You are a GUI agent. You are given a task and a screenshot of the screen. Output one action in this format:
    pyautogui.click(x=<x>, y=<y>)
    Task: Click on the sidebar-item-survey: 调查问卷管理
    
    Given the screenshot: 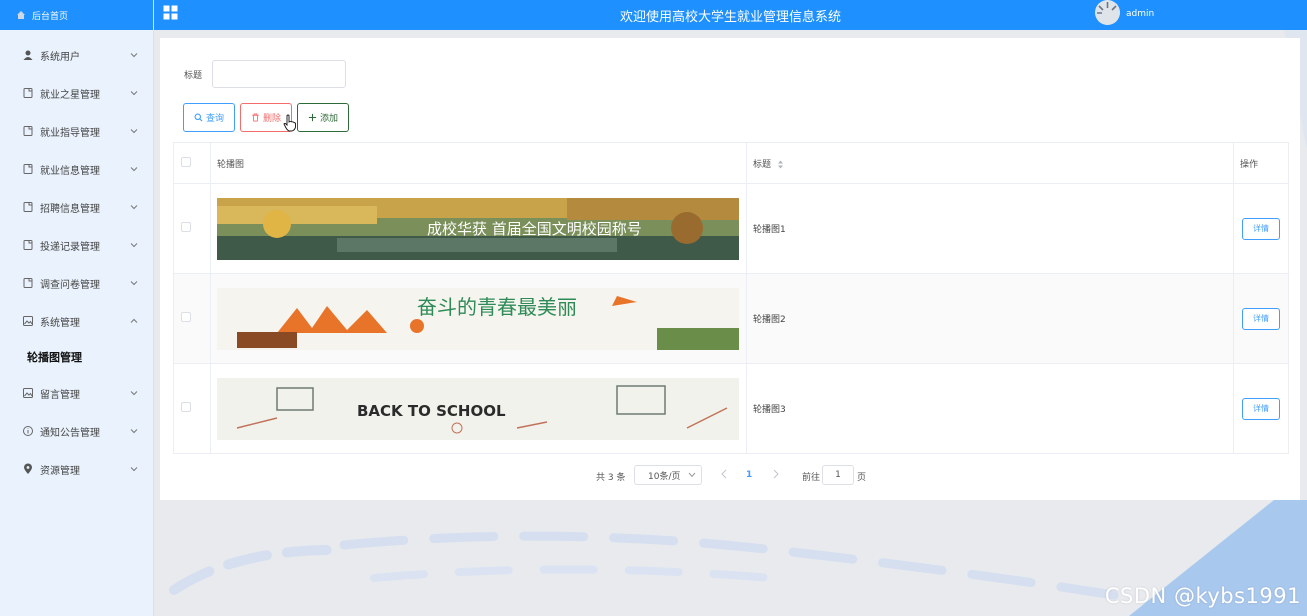 What is the action you would take?
    pyautogui.click(x=76, y=283)
    